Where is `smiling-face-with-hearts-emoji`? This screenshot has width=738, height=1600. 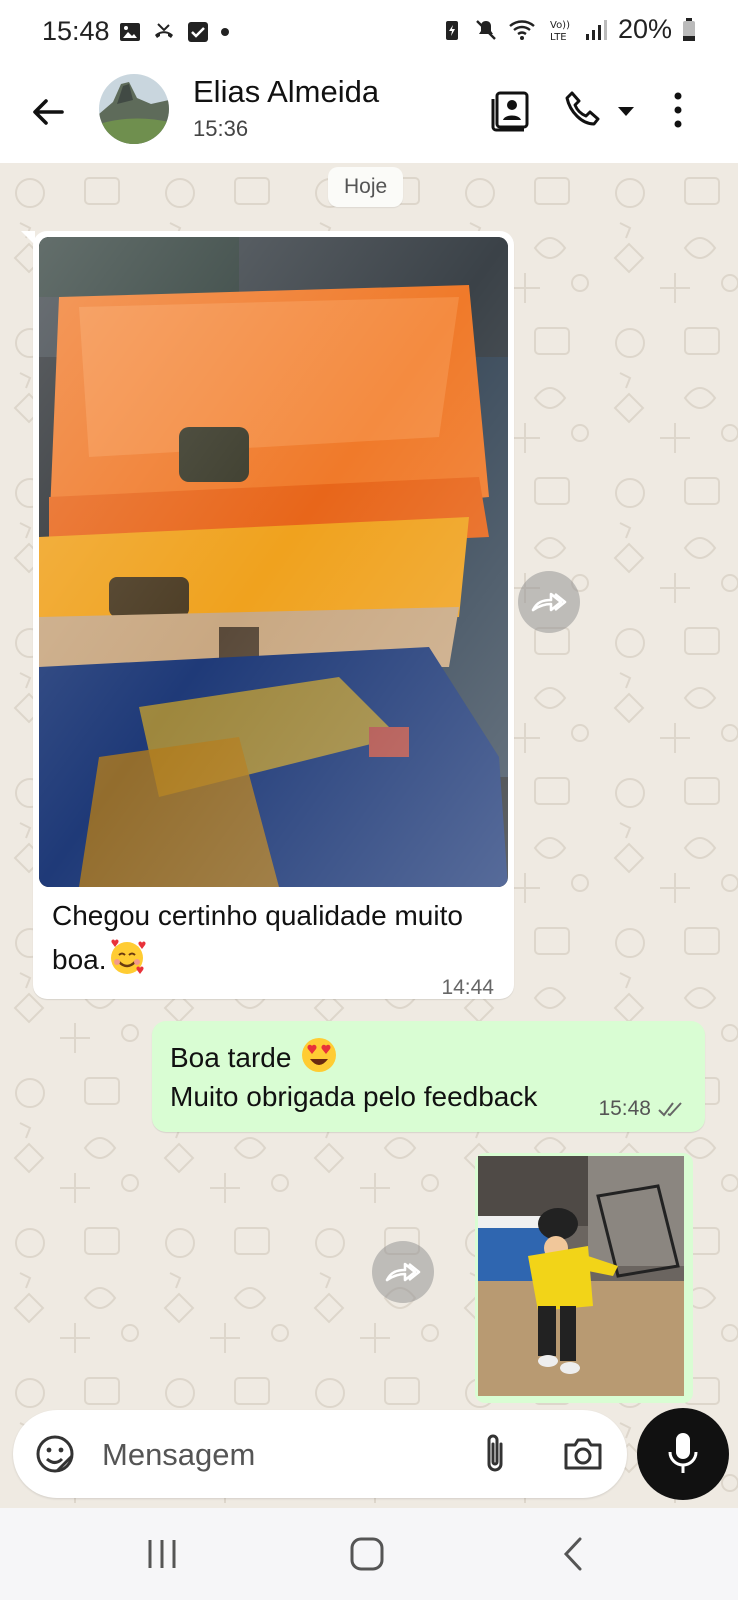
smiling-face-with-hearts-emoji is located at coordinates (128, 956).